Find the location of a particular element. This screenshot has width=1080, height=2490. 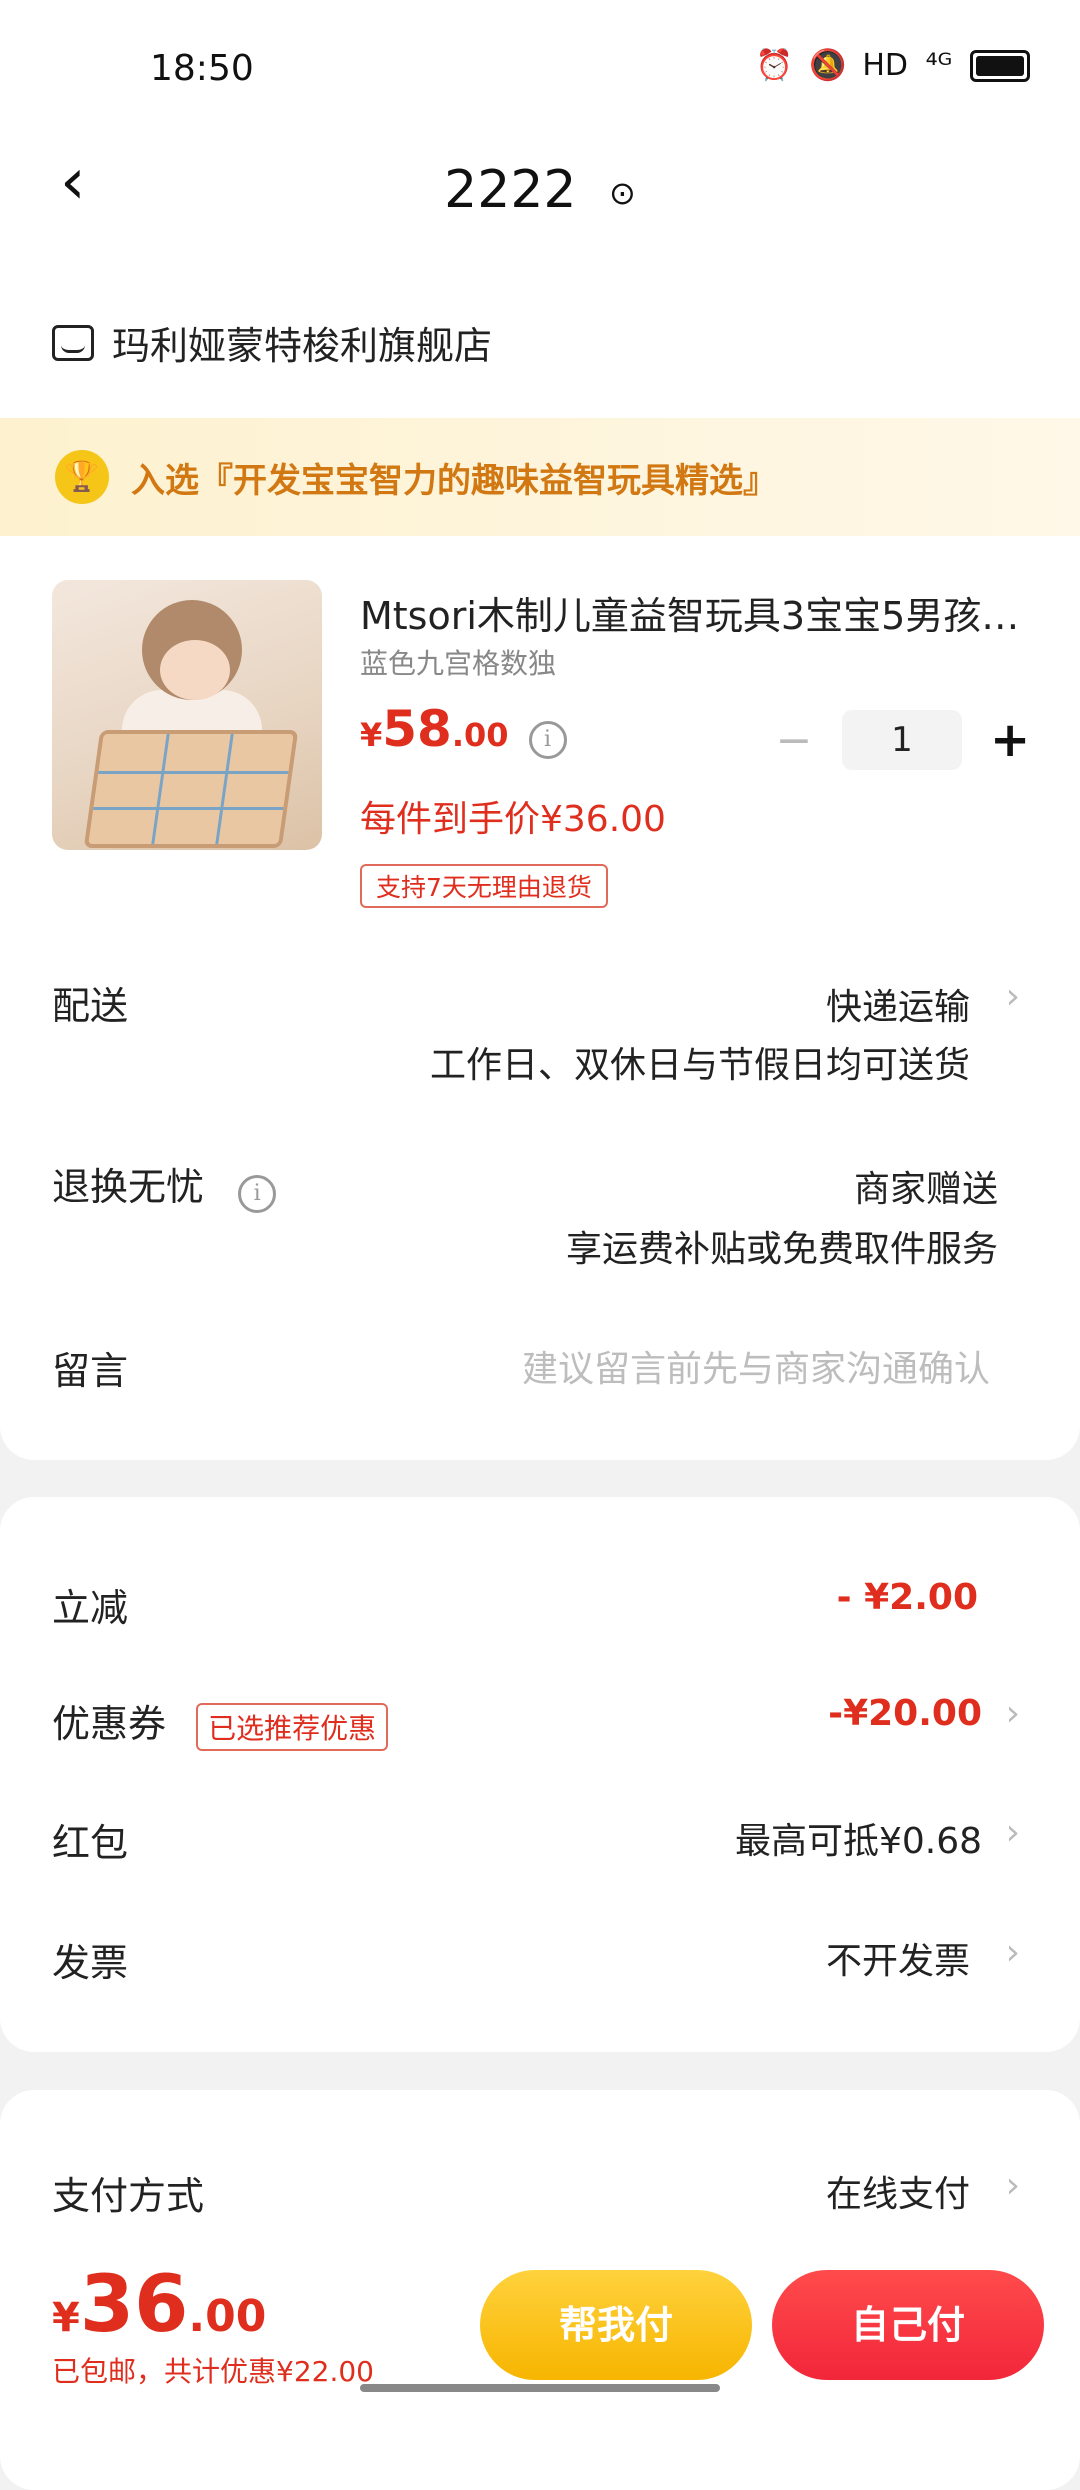

total-symbol: ¥ is located at coordinates (66, 2318).